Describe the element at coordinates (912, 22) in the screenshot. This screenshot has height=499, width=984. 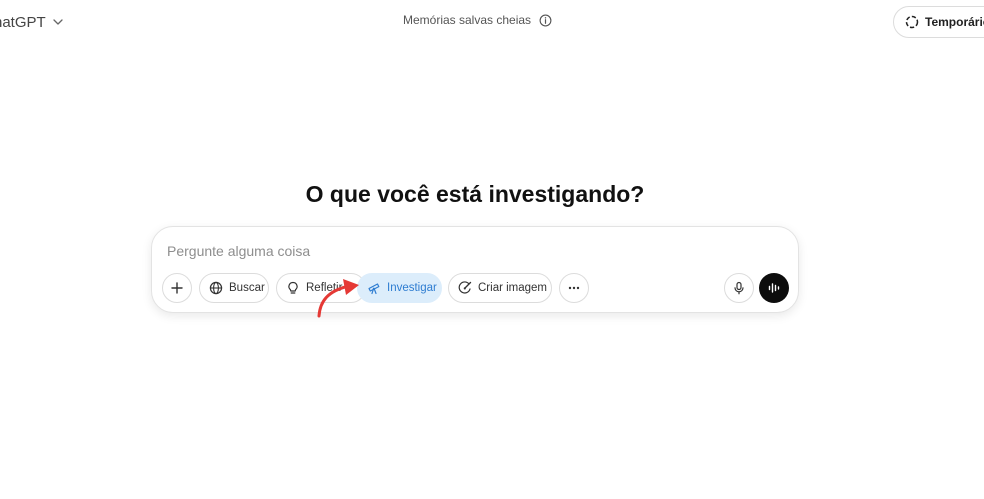
I see `dashed-circle-icon` at that location.